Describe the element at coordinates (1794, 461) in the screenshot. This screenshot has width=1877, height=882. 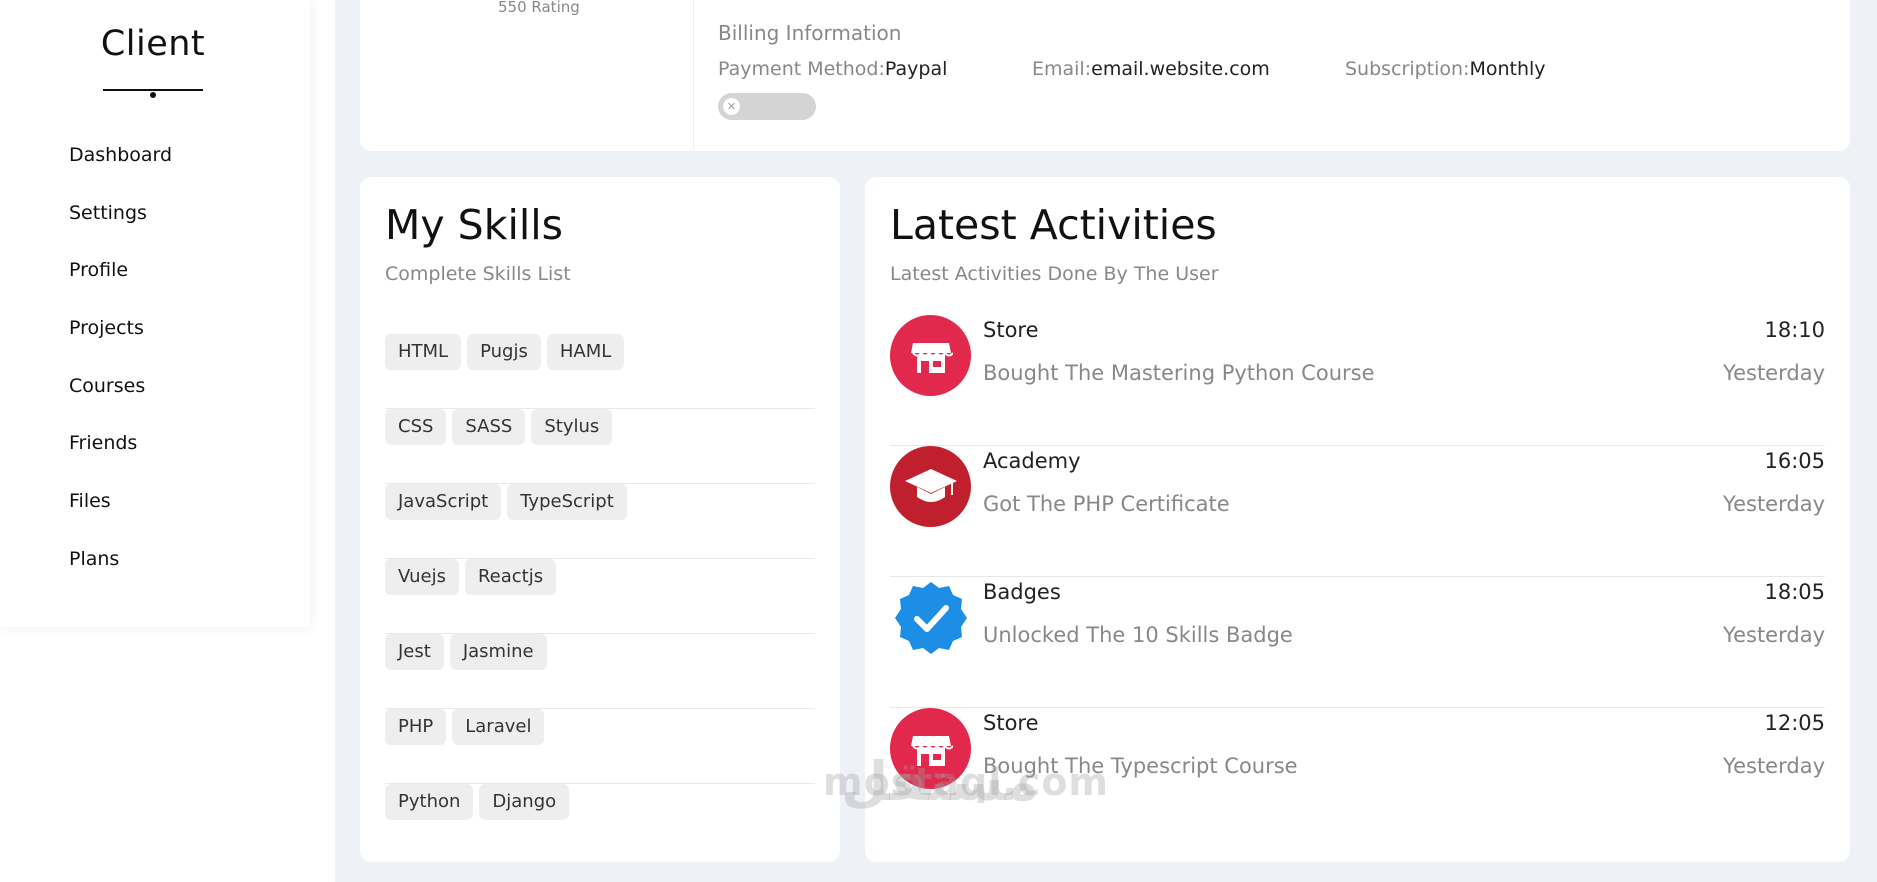
I see `activity-time: 16:05` at that location.